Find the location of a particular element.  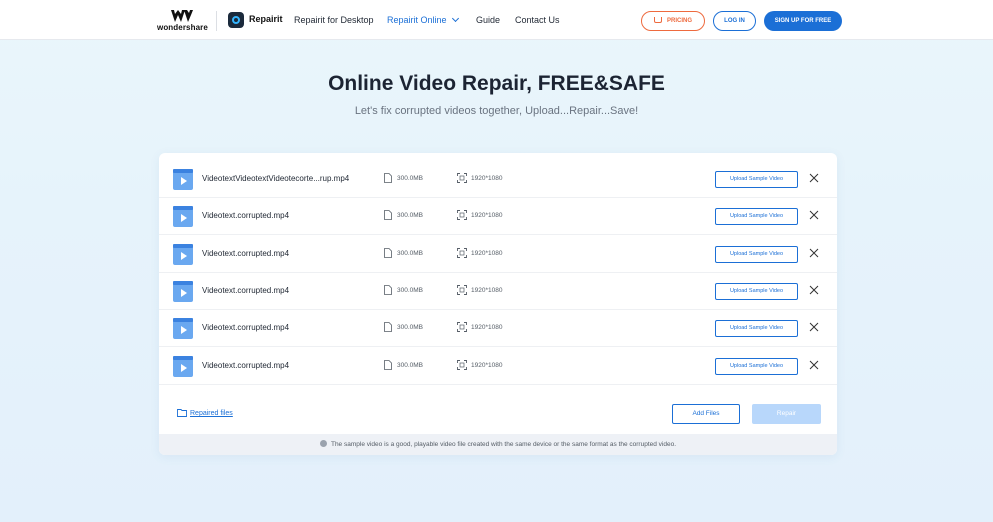

pricing-label: PRICING is located at coordinates (679, 21).